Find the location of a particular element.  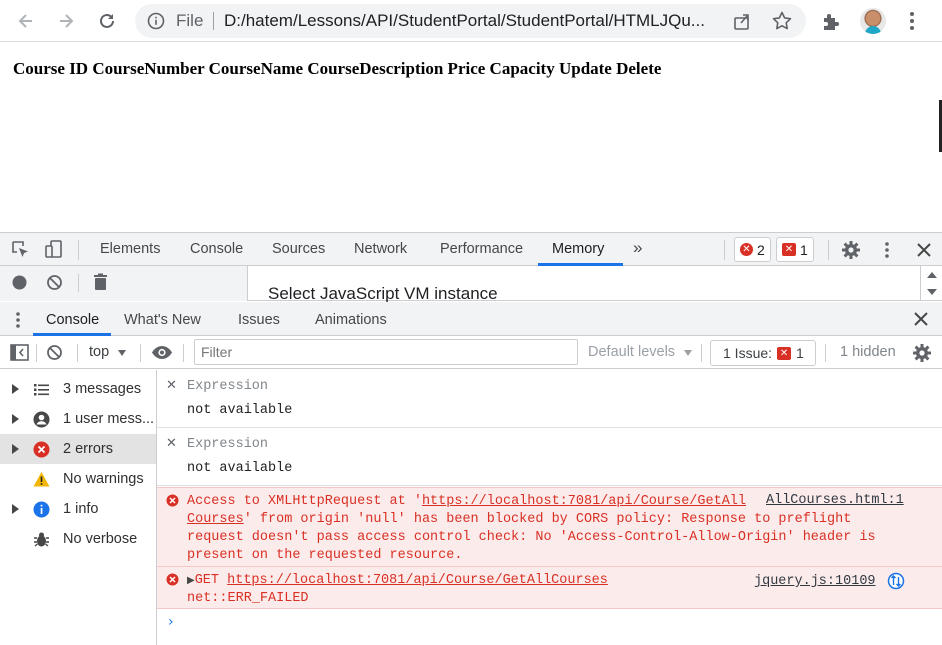

request-url-link: https://localhost:7081/api/Course/GetAll is located at coordinates (584, 501).